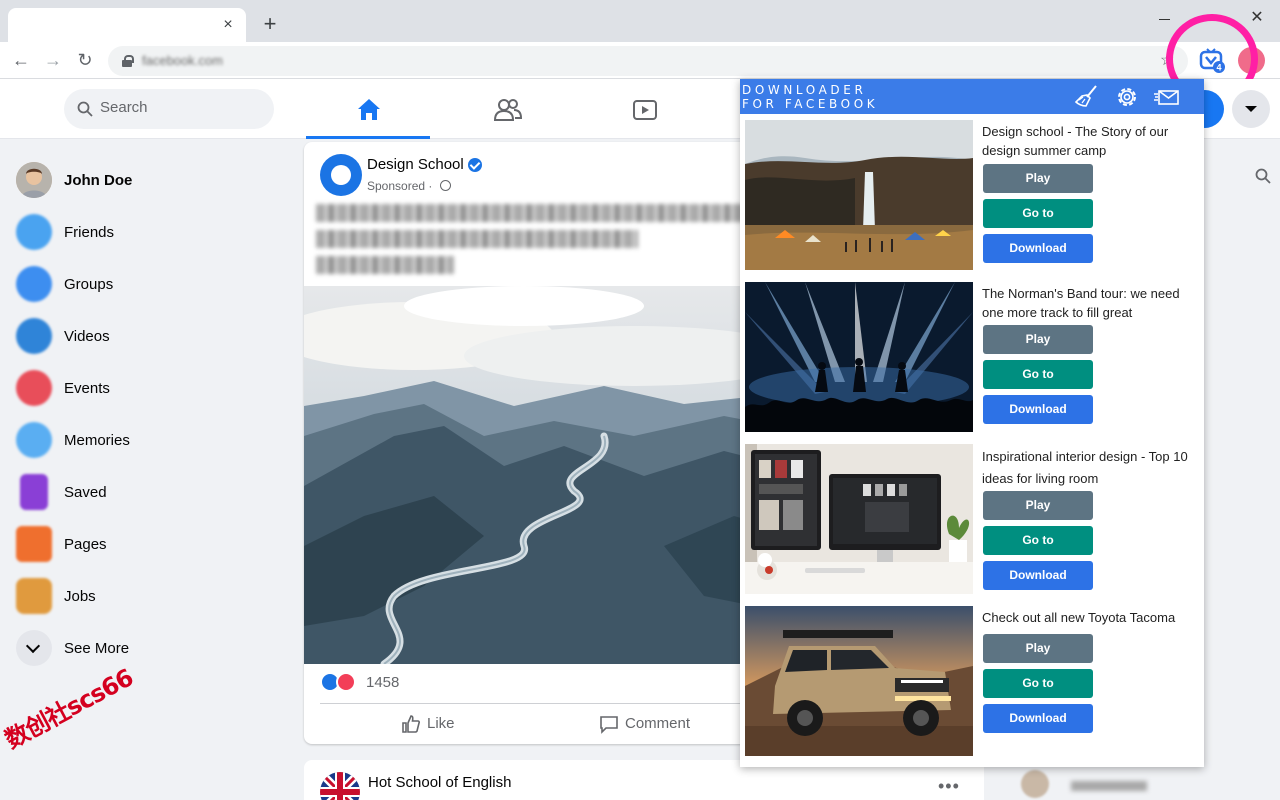 The height and width of the screenshot is (800, 1280). What do you see at coordinates (34, 284) in the screenshot?
I see `groups-icon` at bounding box center [34, 284].